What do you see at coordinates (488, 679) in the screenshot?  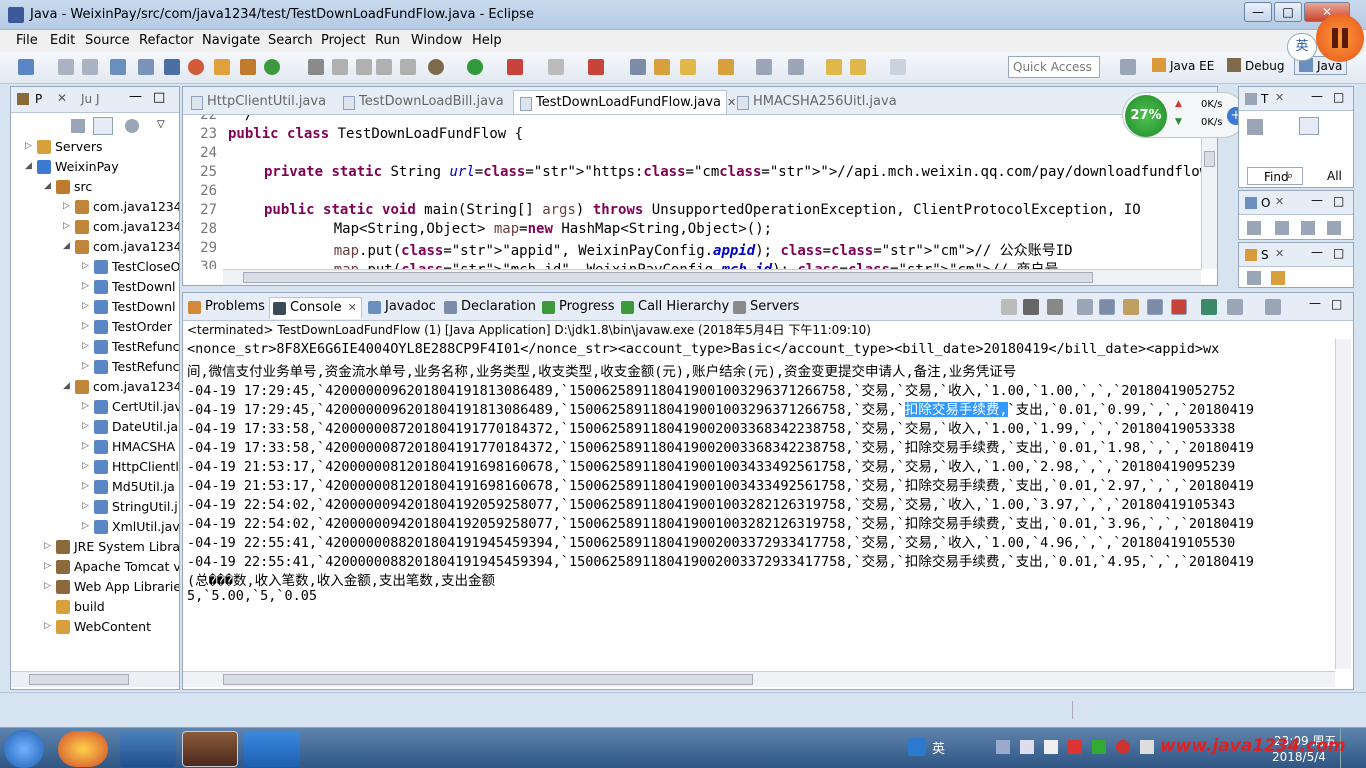 I see `console-hscroll-thumb` at bounding box center [488, 679].